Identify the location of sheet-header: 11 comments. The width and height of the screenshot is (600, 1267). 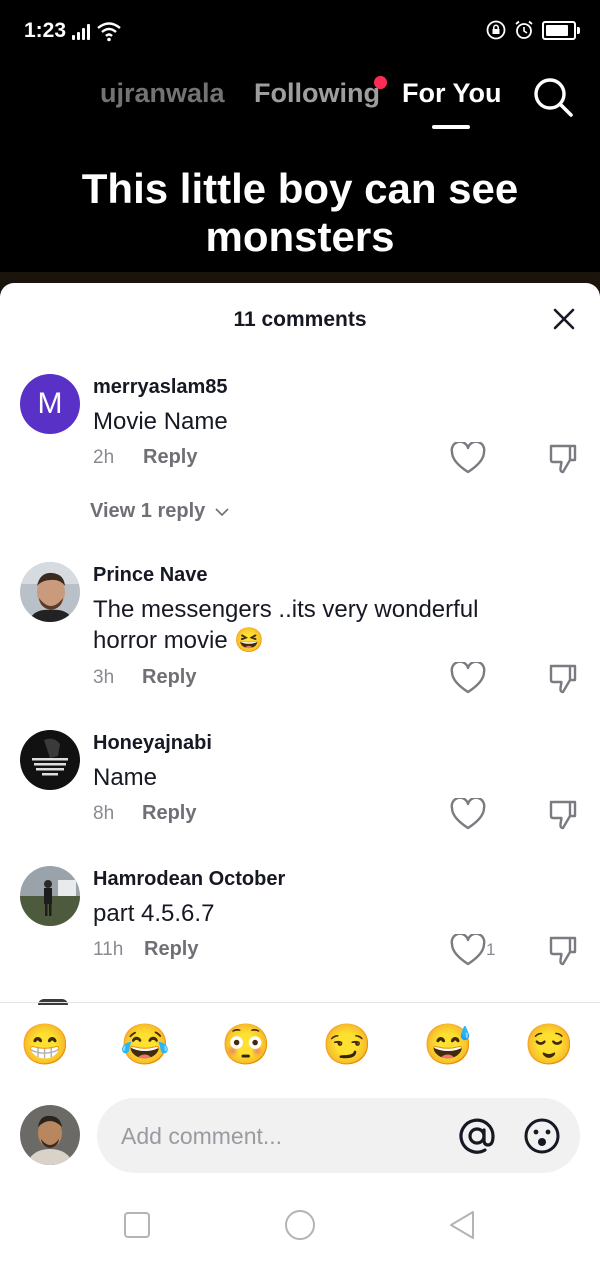
(300, 319).